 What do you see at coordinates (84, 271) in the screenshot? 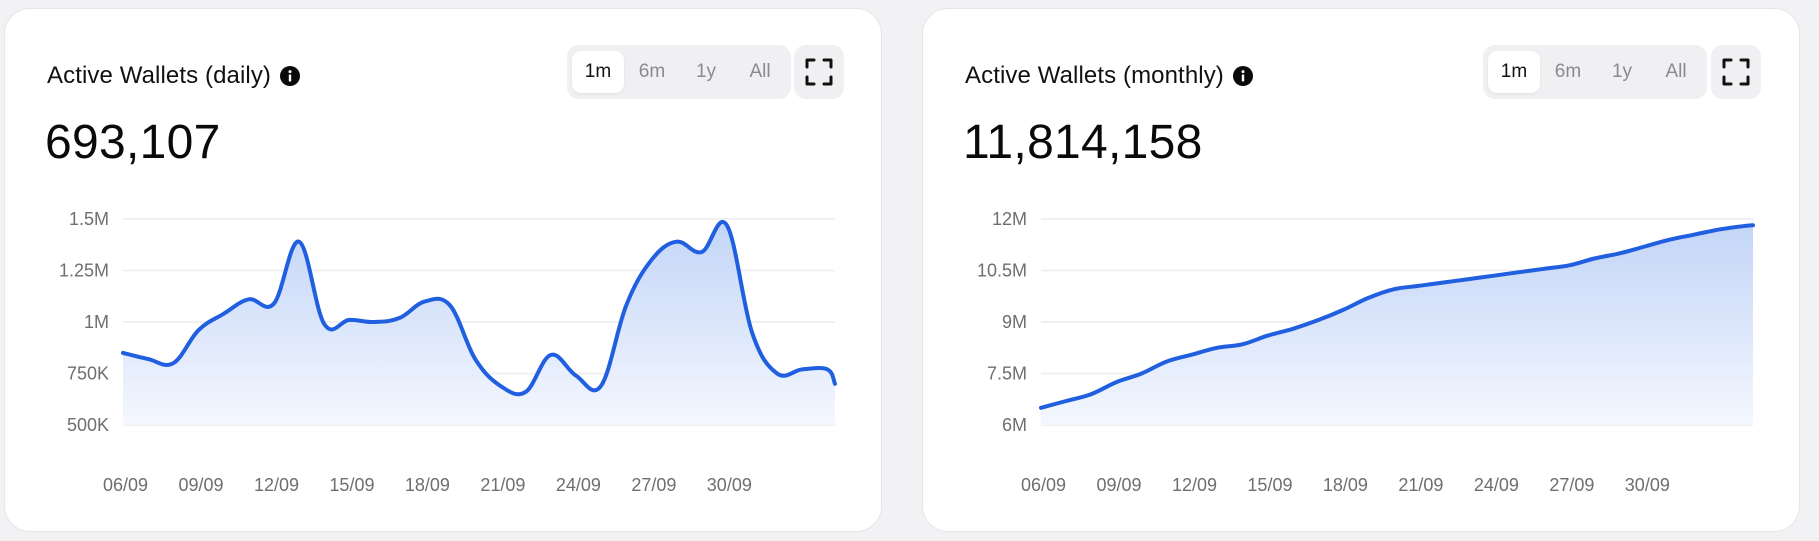
I see `y-tick-label: 1.25M` at bounding box center [84, 271].